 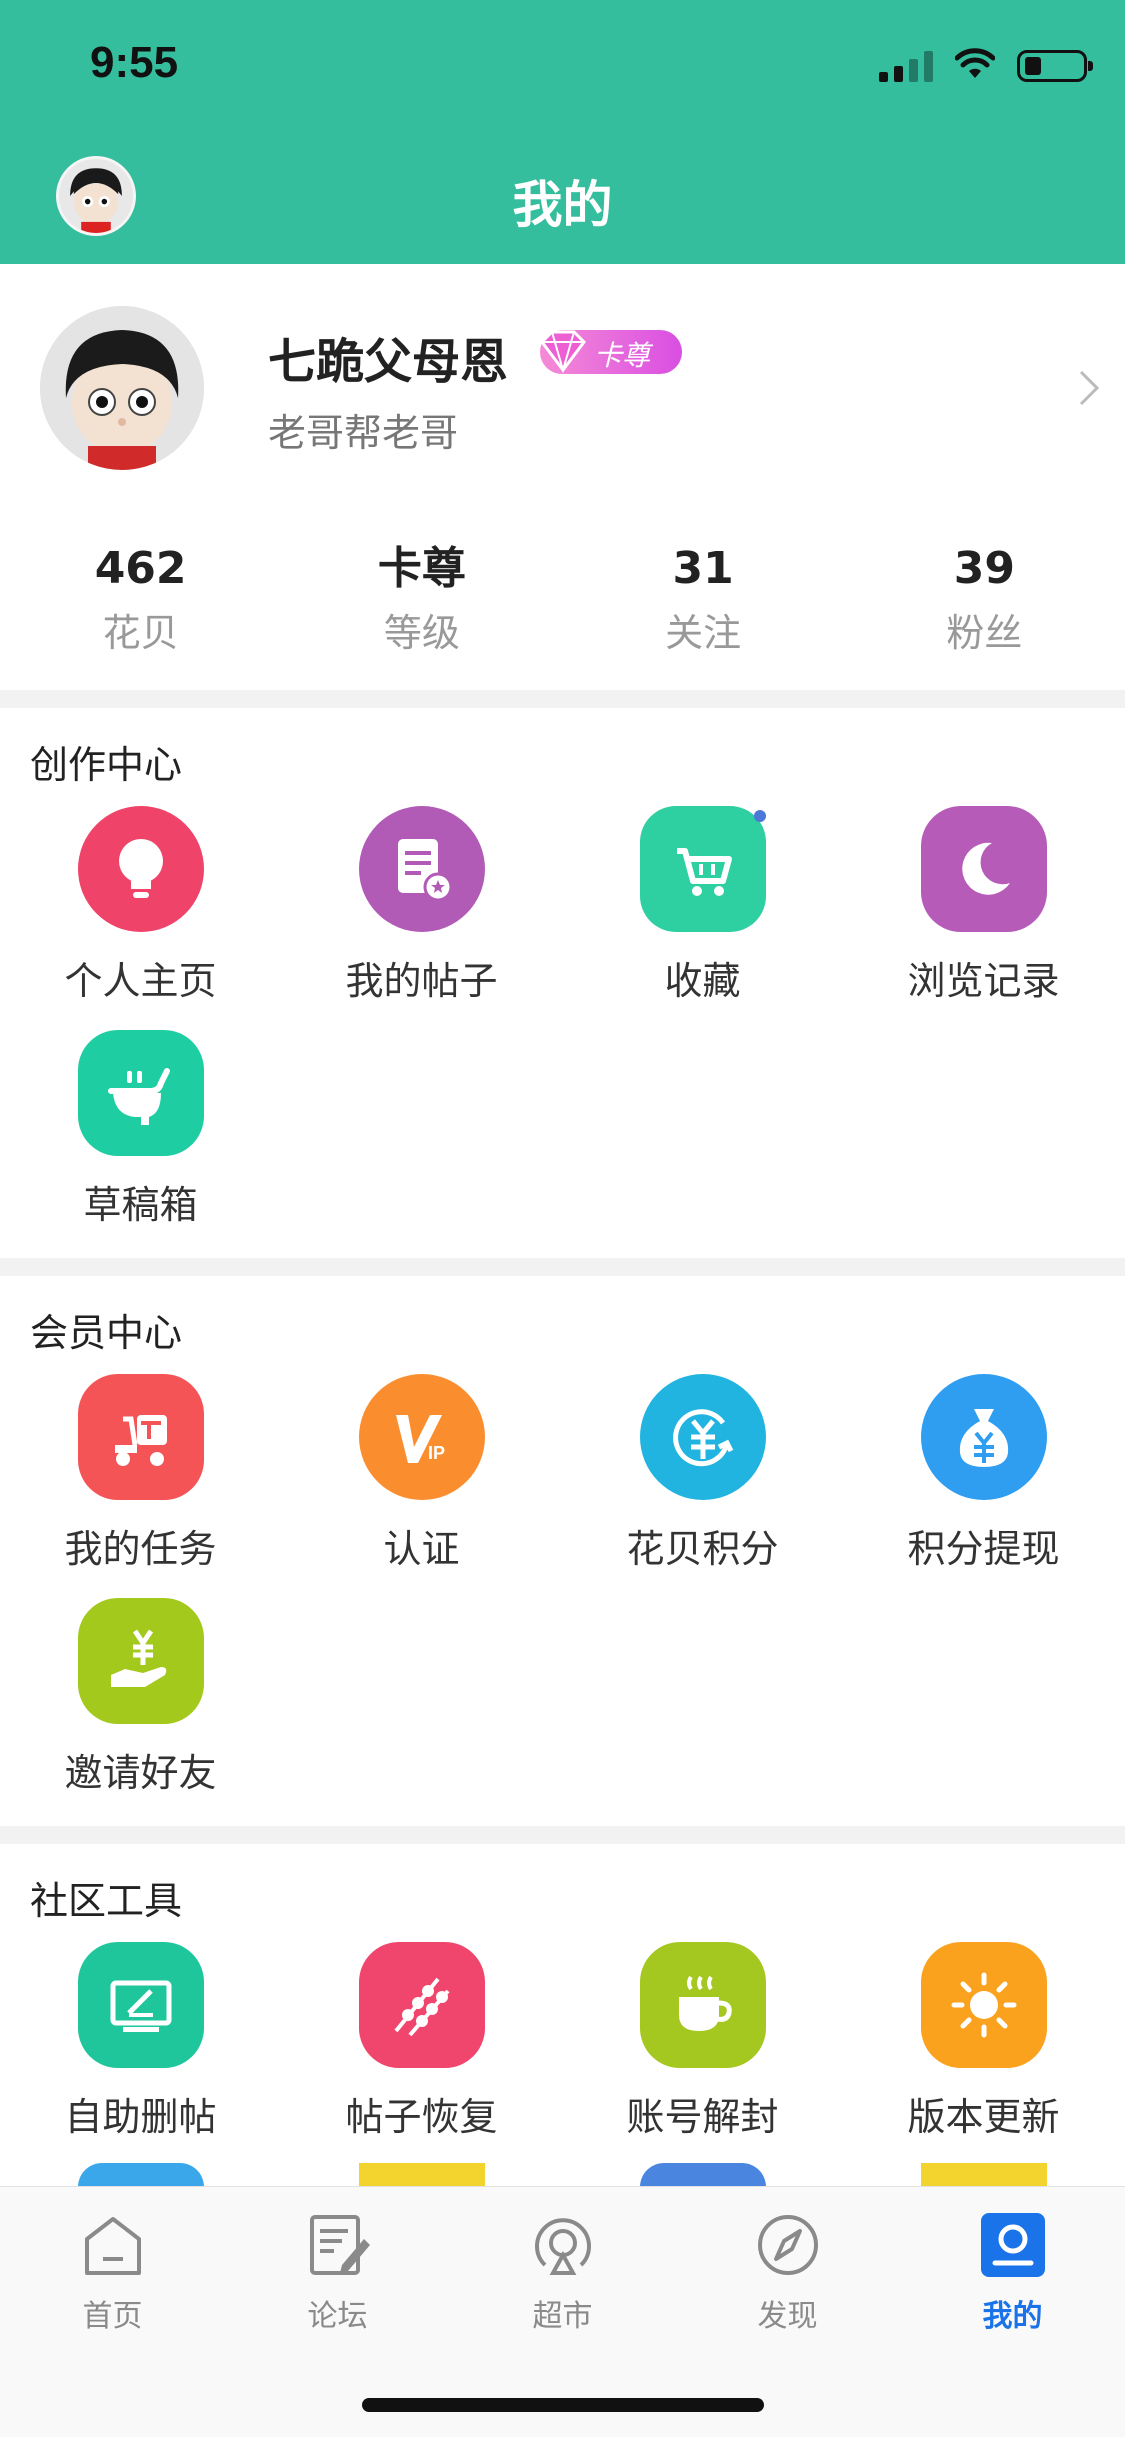 What do you see at coordinates (421, 869) in the screenshot?
I see `document-icon` at bounding box center [421, 869].